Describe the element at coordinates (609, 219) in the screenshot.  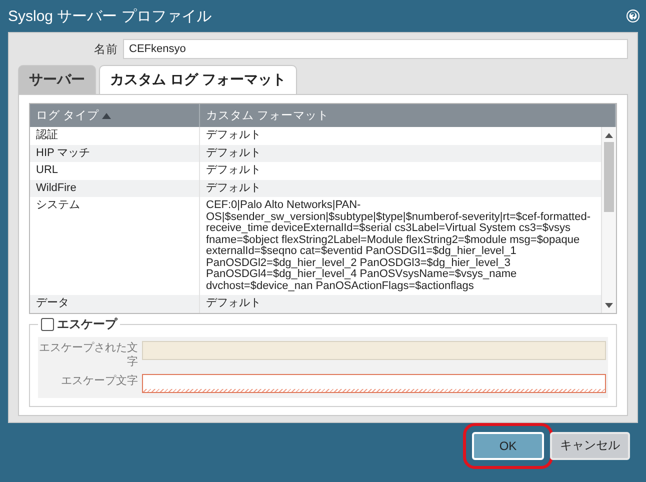
I see `scrollbar` at that location.